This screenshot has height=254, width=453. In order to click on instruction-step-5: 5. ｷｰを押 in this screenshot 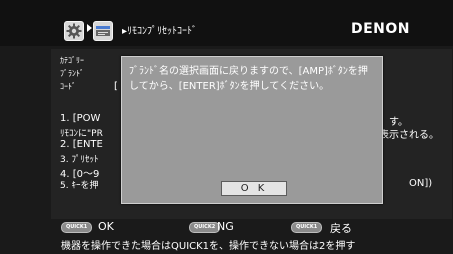, I will do `click(79, 186)`.